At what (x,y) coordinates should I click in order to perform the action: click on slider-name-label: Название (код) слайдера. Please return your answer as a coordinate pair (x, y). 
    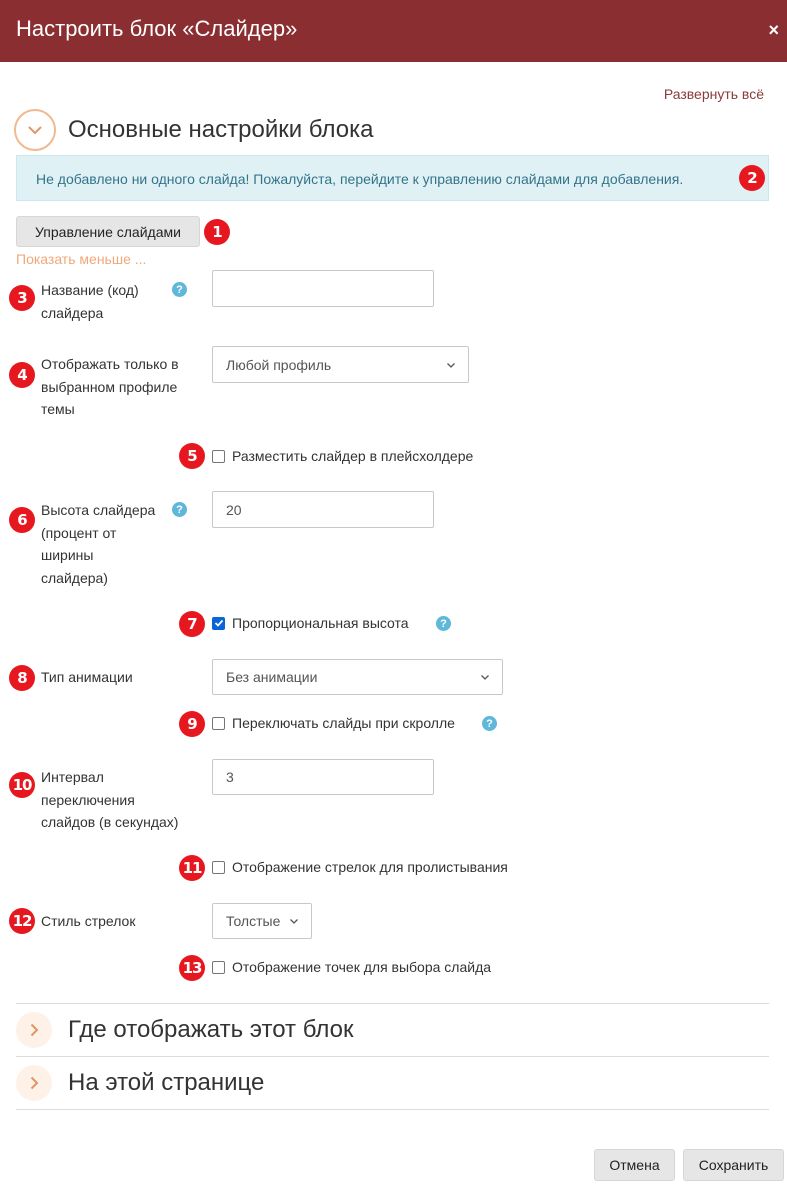
    Looking at the image, I should click on (90, 301).